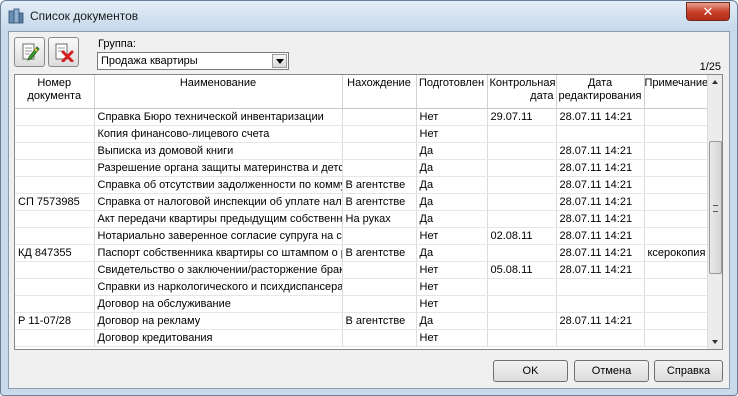 The width and height of the screenshot is (738, 396). What do you see at coordinates (218, 134) in the screenshot?
I see `cell-name: Копия финансово-лицевого счета` at bounding box center [218, 134].